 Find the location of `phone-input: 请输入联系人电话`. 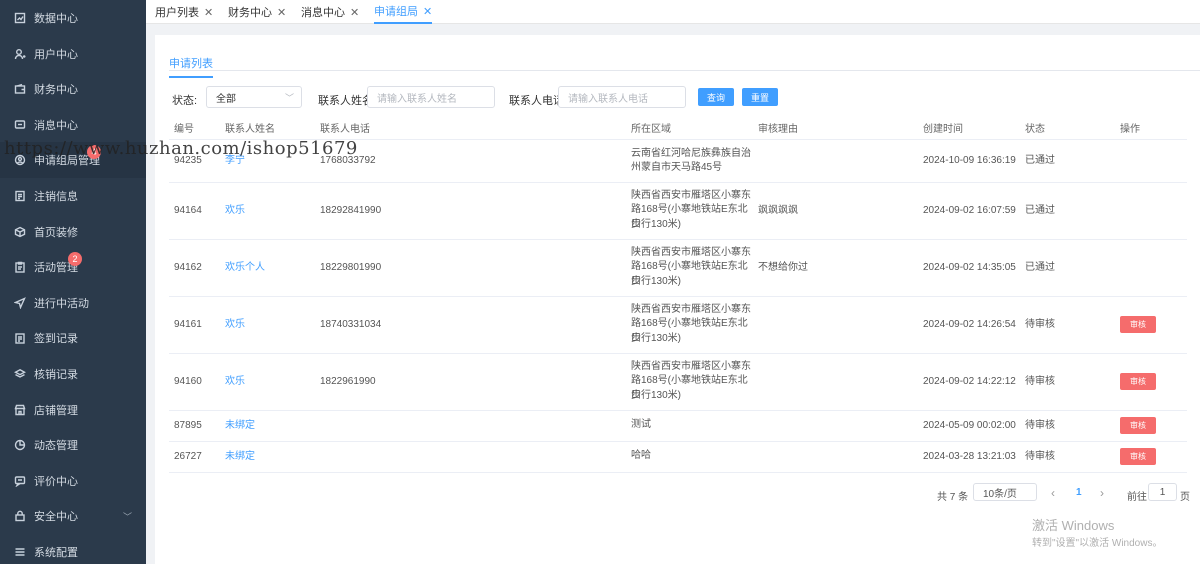

phone-input: 请输入联系人电话 is located at coordinates (622, 97).